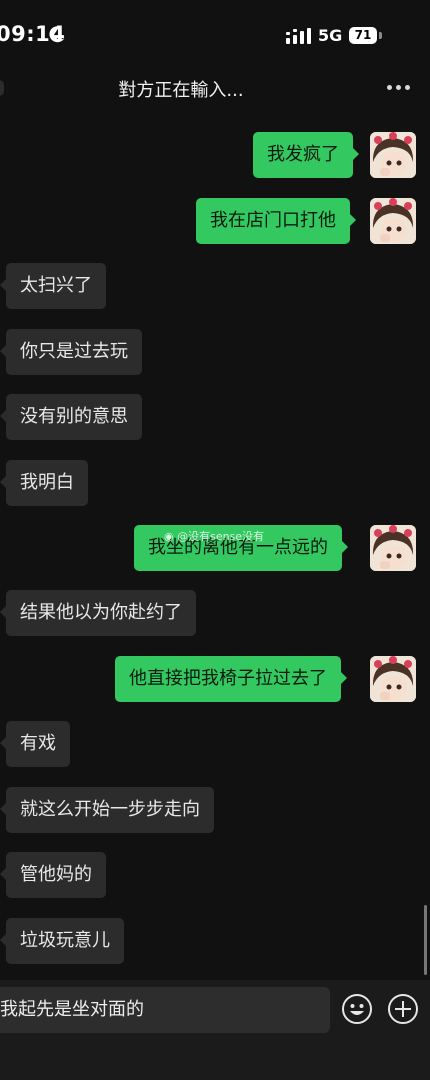  Describe the element at coordinates (298, 36) in the screenshot. I see `signal-icon` at that location.